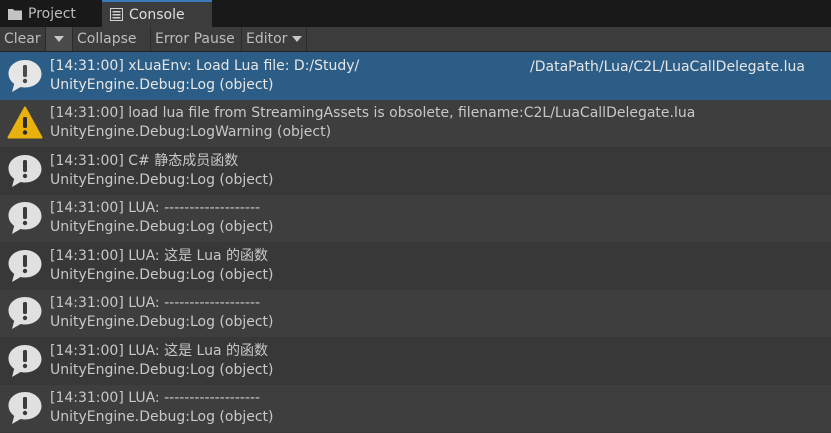 The image size is (831, 433). I want to click on clear-options-dropdown, so click(59, 39).